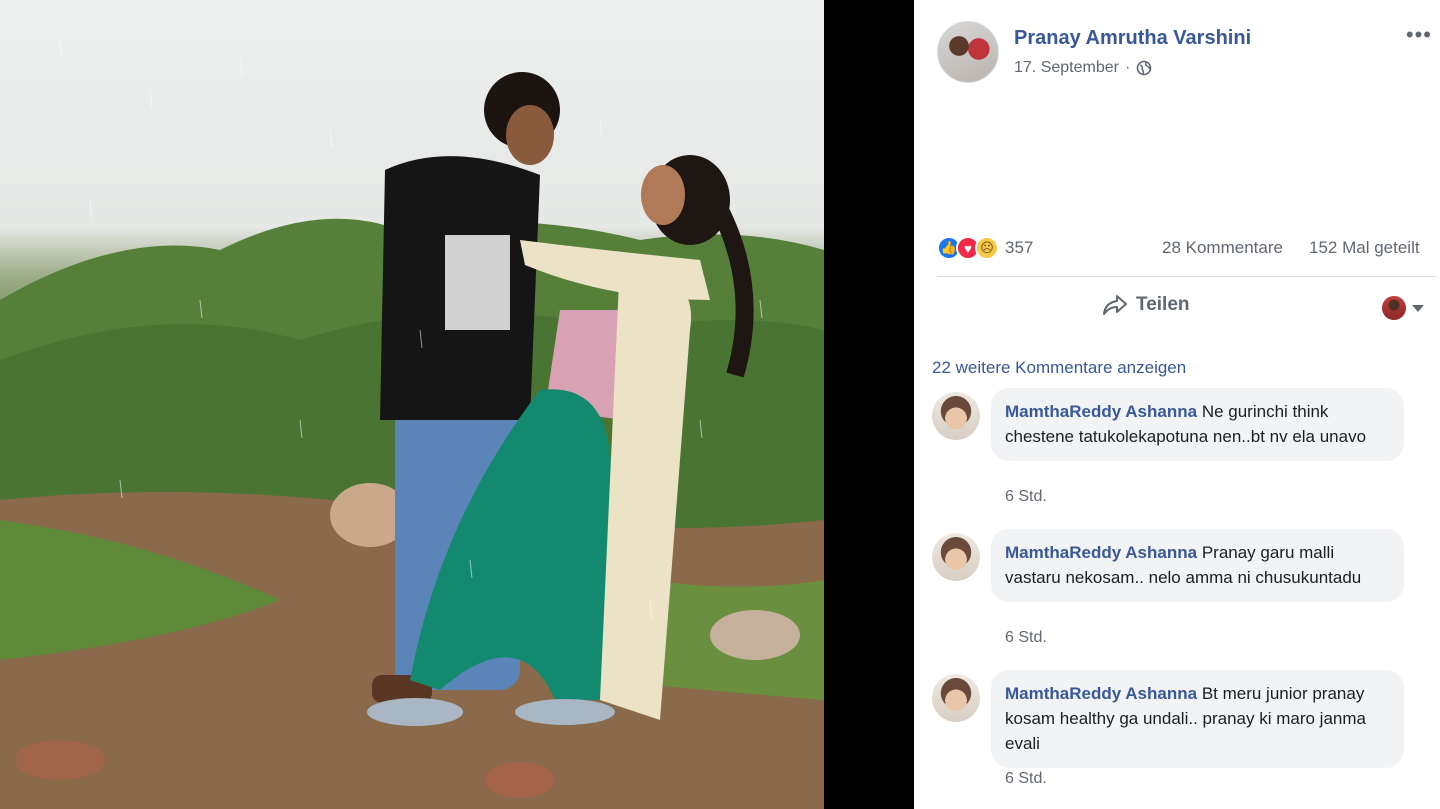 The image size is (1440, 809). Describe the element at coordinates (1187, 276) in the screenshot. I see `divider` at that location.